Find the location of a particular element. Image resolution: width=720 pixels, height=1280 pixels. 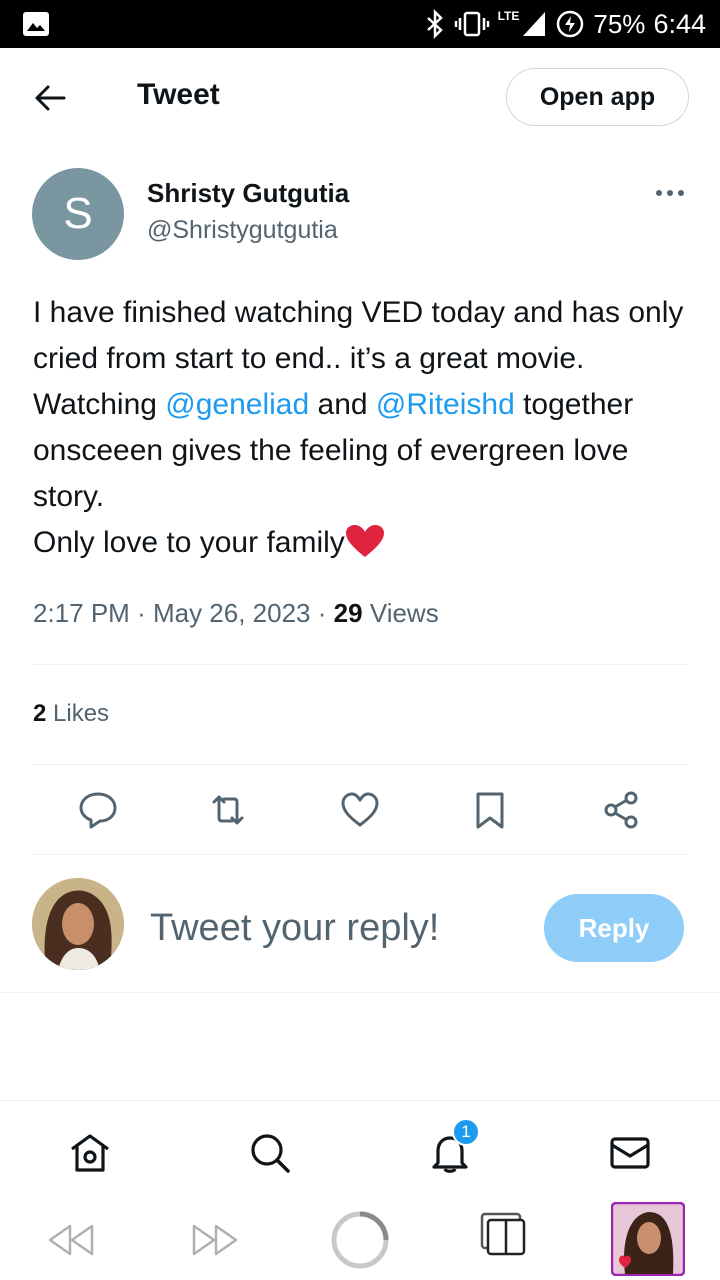

bookmark-icon is located at coordinates (490, 810).